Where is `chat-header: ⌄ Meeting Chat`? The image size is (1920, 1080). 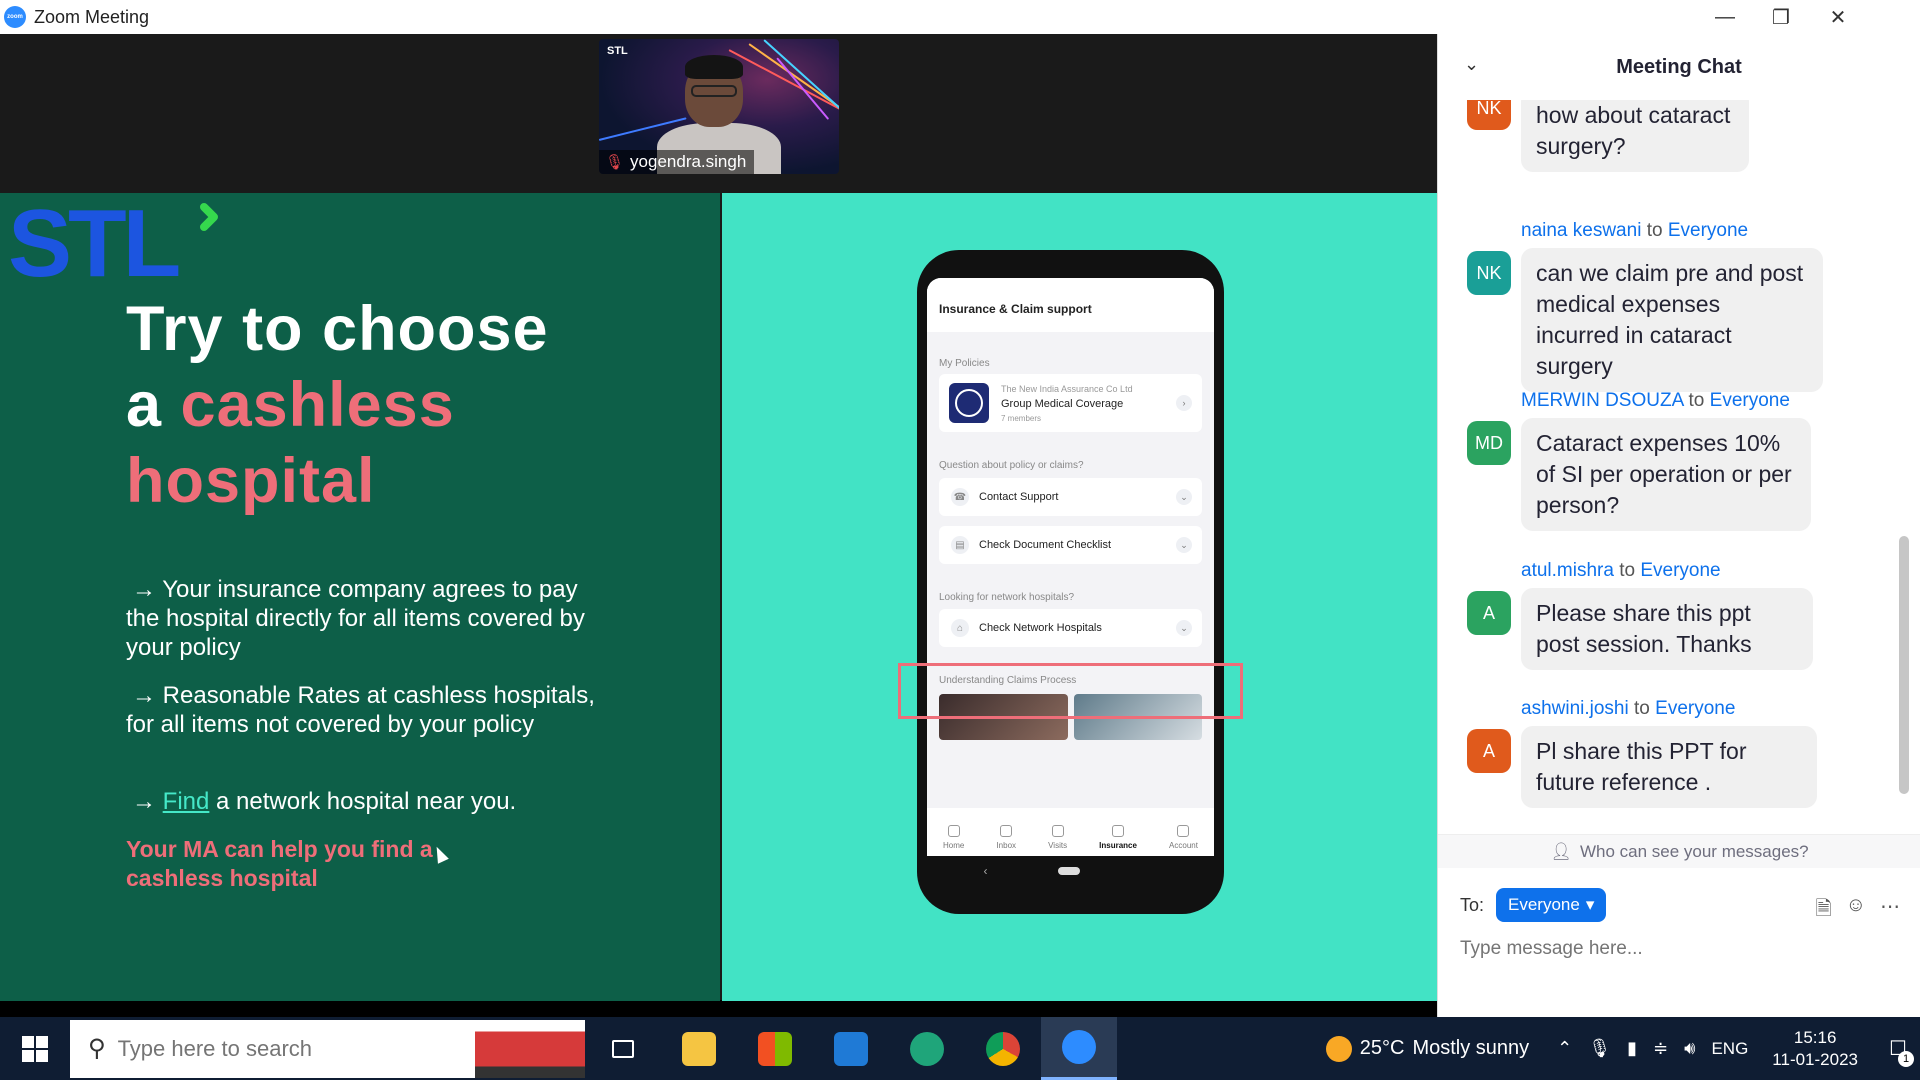
chat-header: ⌄ Meeting Chat is located at coordinates (1679, 67).